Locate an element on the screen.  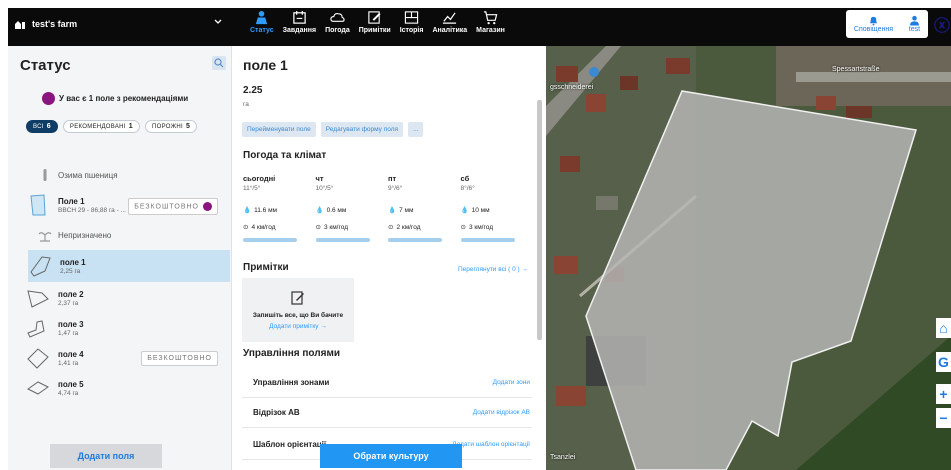
history-icon is located at coordinates (411, 17).